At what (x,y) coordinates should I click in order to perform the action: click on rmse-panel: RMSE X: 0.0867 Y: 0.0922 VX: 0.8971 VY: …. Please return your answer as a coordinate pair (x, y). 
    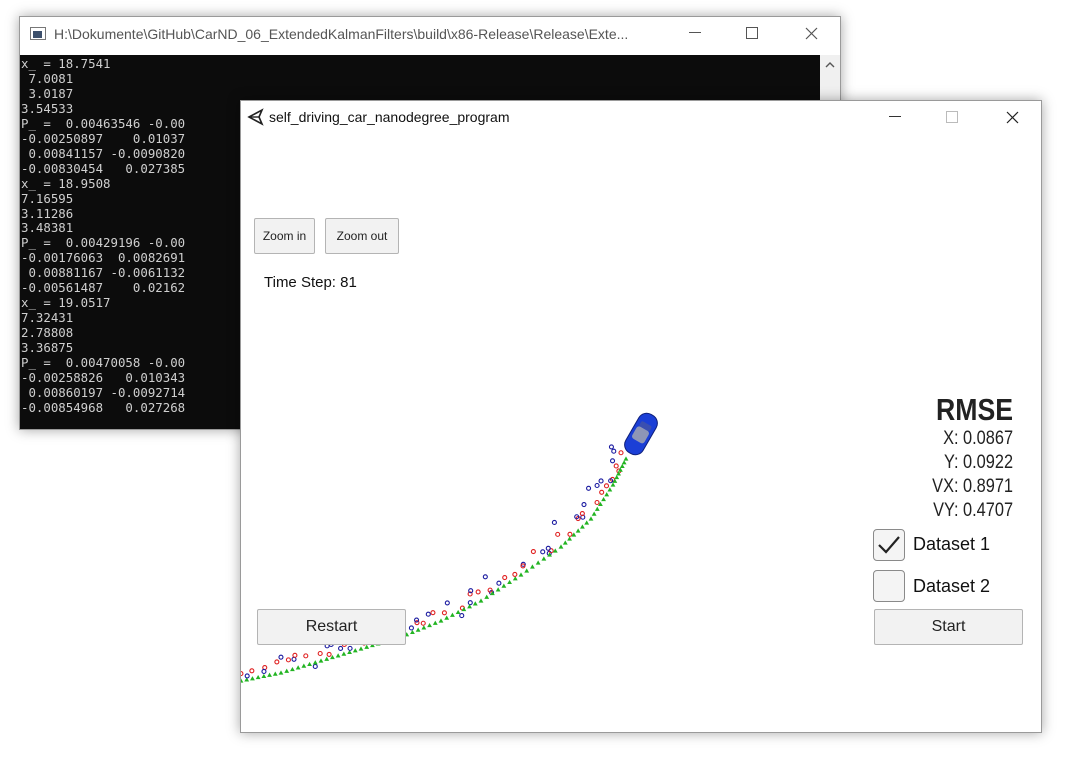
    Looking at the image, I should click on (966, 458).